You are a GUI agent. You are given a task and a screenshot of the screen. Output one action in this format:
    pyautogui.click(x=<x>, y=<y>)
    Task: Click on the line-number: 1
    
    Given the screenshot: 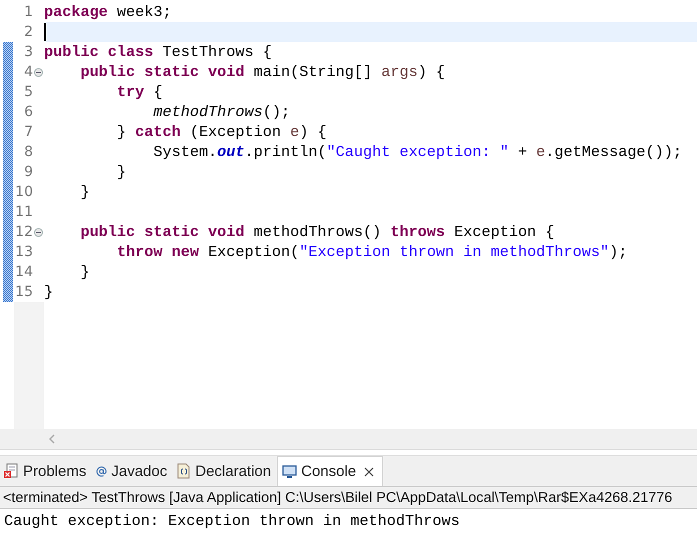 What is the action you would take?
    pyautogui.click(x=28, y=12)
    